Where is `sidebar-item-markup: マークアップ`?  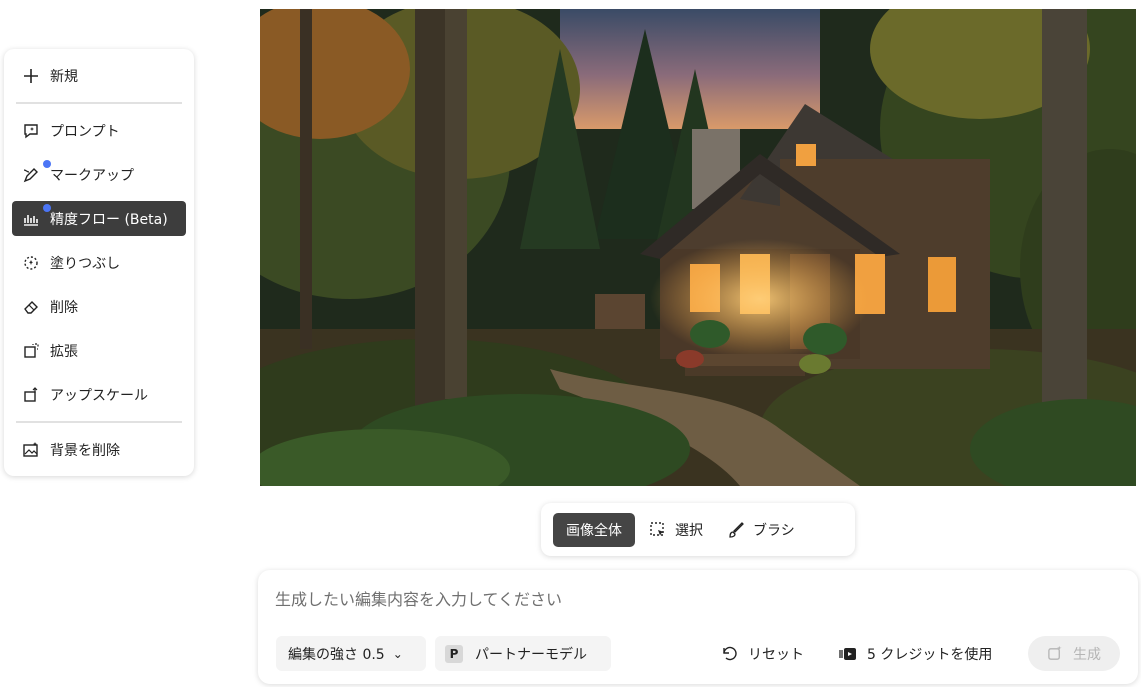
sidebar-item-markup: マークアップ is located at coordinates (99, 174).